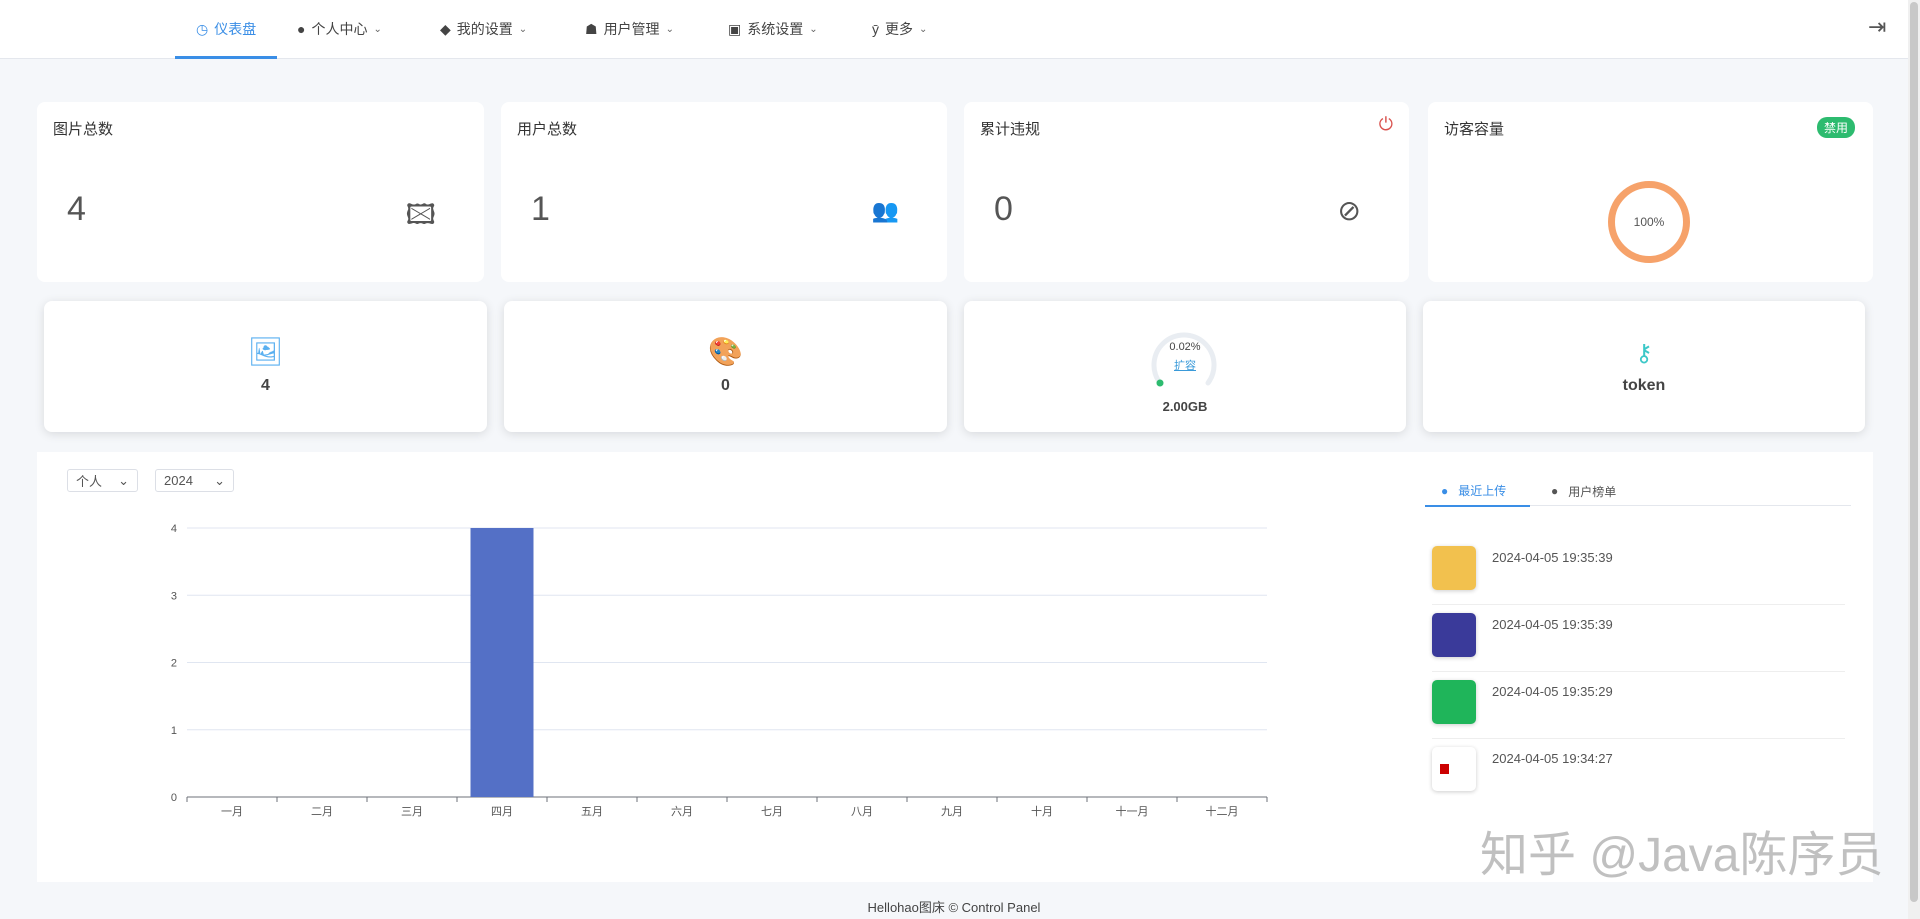  What do you see at coordinates (862, 812) in the screenshot?
I see `x-tick-label: 八月` at bounding box center [862, 812].